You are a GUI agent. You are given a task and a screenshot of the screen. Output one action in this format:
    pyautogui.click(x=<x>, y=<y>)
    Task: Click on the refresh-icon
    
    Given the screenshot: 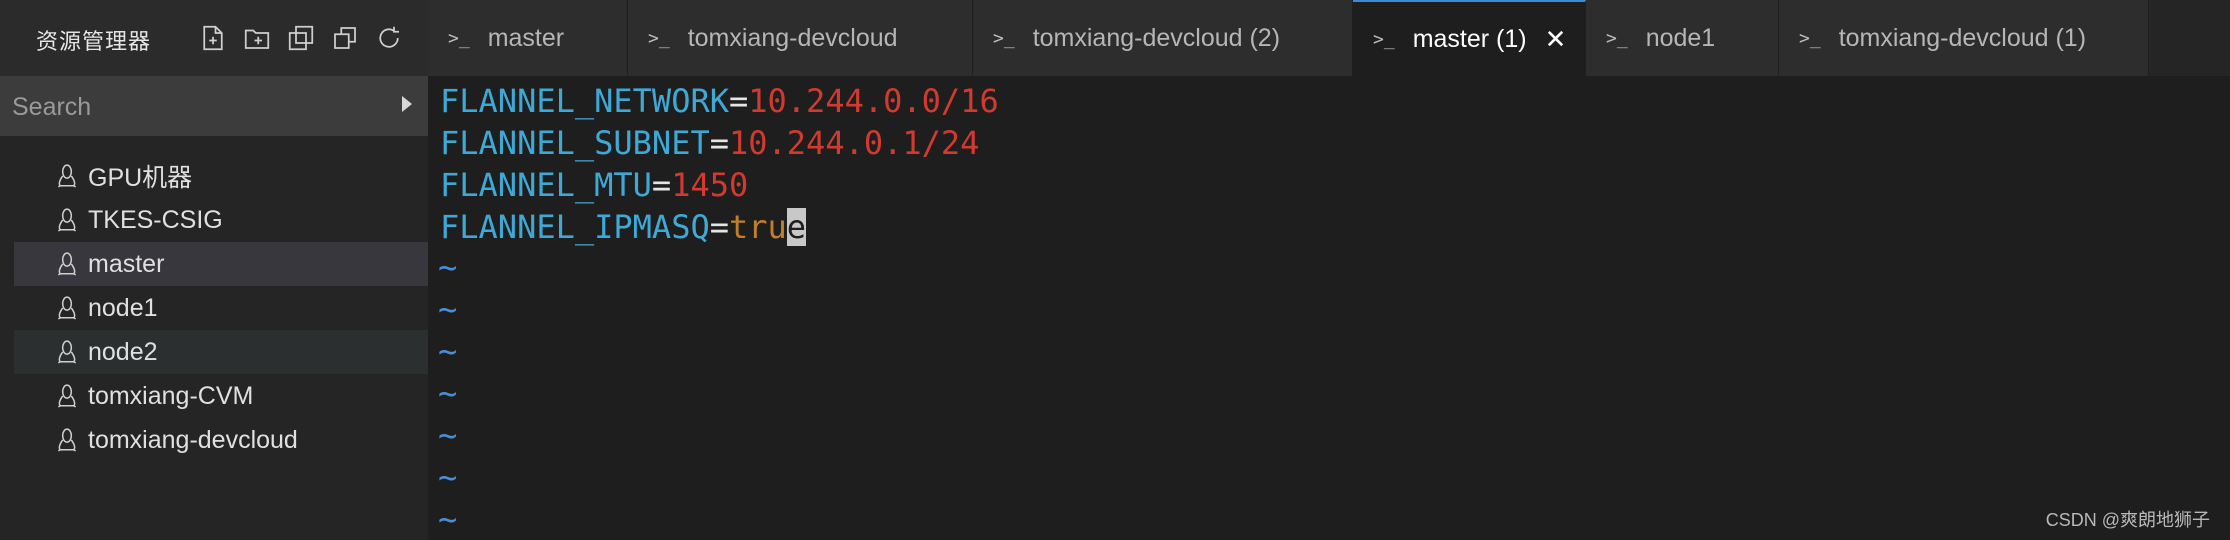 What is the action you would take?
    pyautogui.click(x=389, y=37)
    